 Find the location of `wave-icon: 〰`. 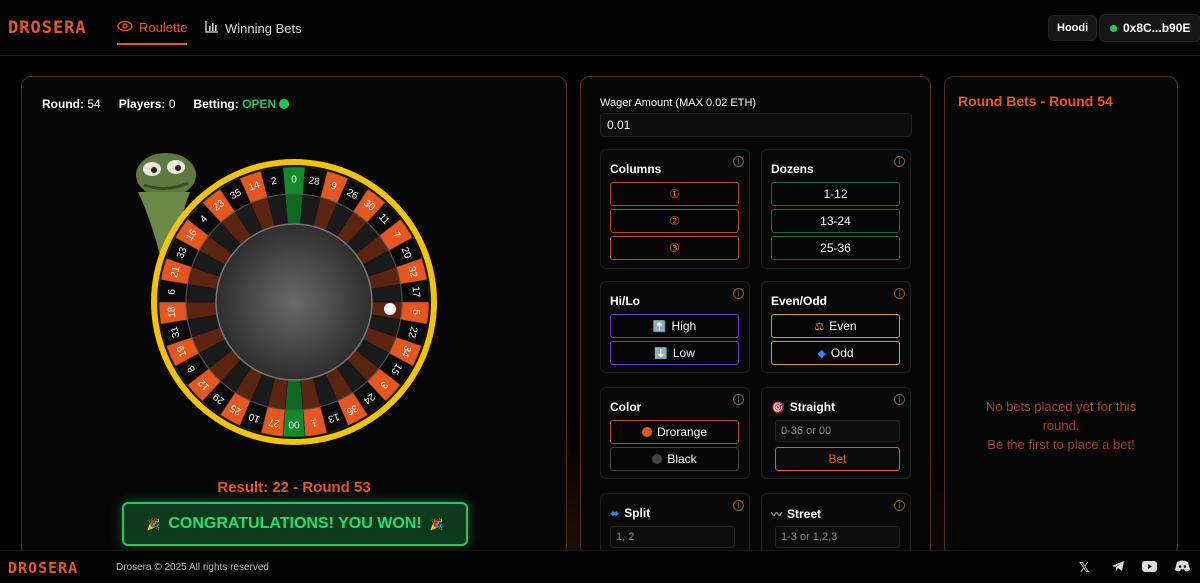

wave-icon: 〰 is located at coordinates (776, 515).